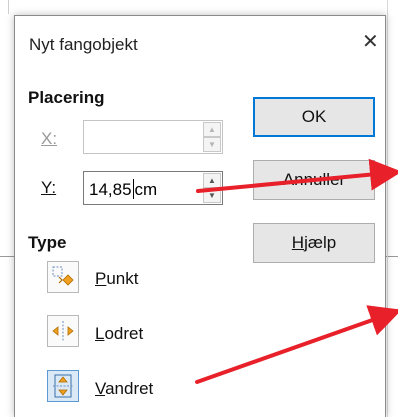 The image size is (398, 417). Describe the element at coordinates (320, 242) in the screenshot. I see `help-button-rest: jælp` at that location.